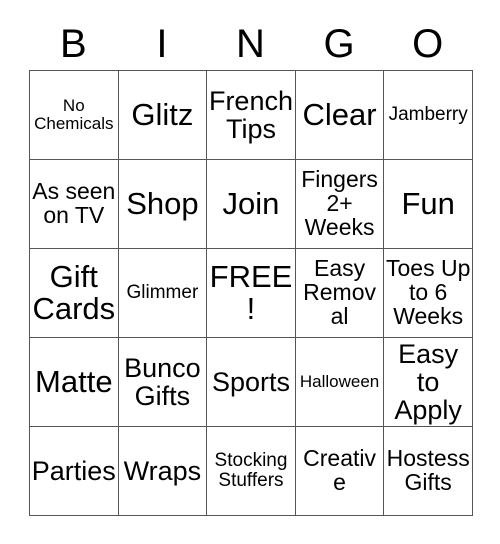 This screenshot has height=544, width=500. I want to click on bingo-cell-label: Stocking Stuffers, so click(251, 470).